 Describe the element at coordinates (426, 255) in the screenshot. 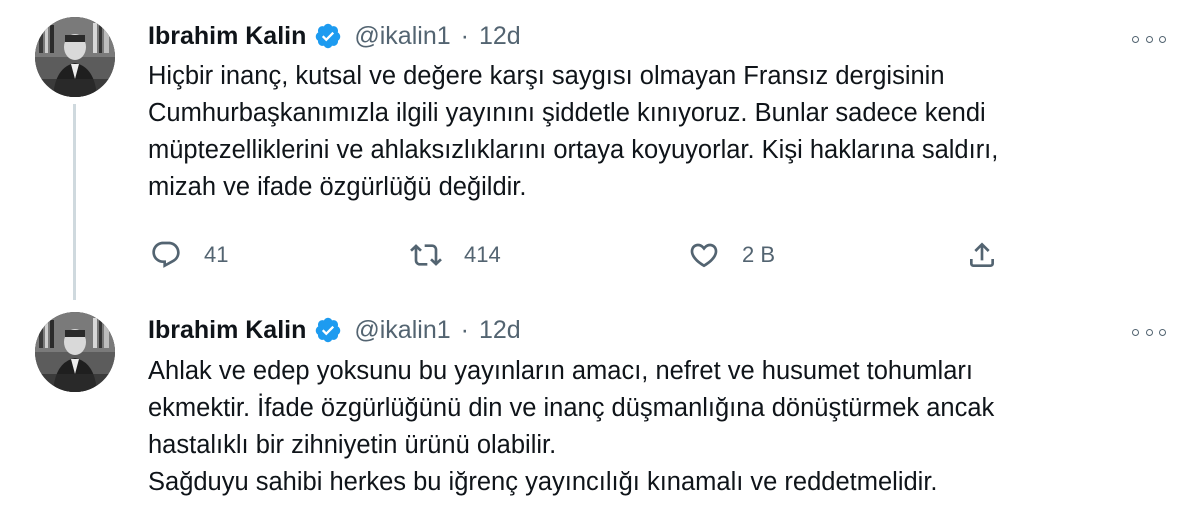

I see `retweet-icon` at that location.